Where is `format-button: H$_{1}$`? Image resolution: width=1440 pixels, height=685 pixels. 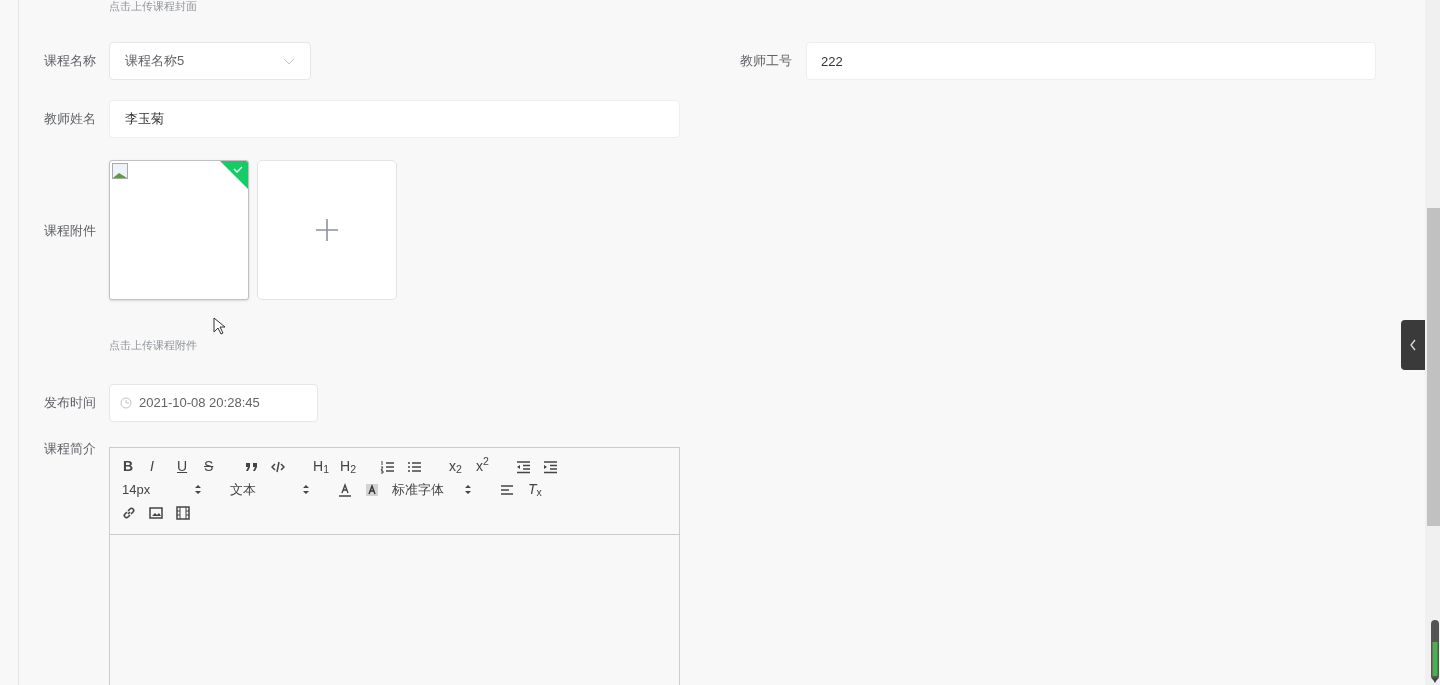 format-button: H$_{1}$ is located at coordinates (325, 466).